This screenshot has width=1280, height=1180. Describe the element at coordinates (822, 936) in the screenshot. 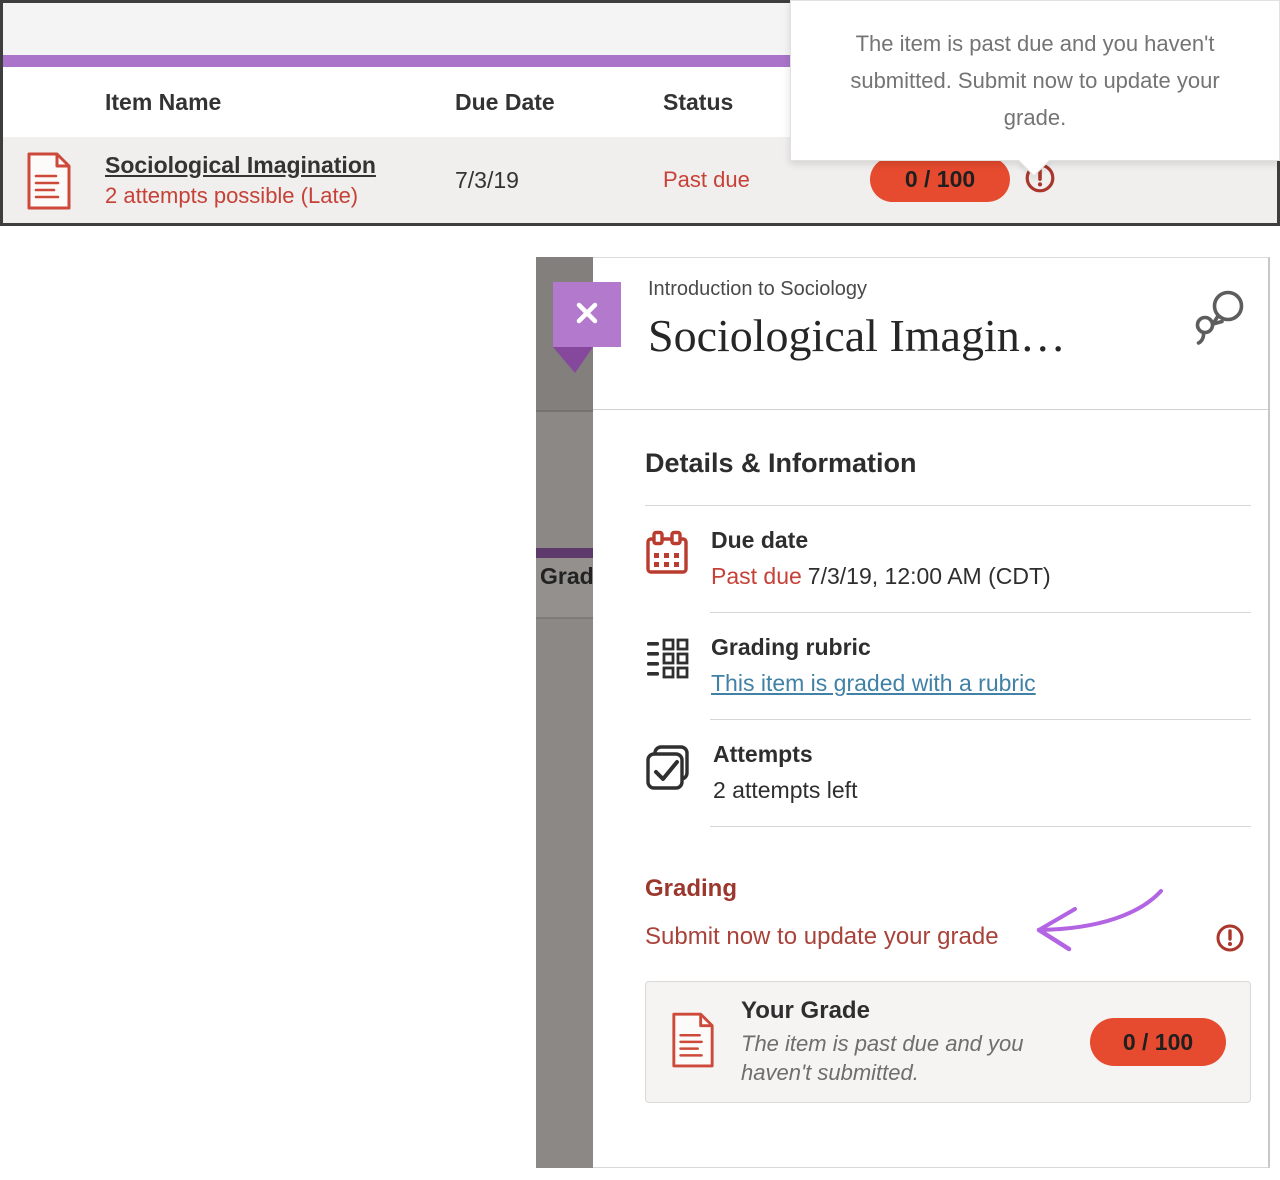

I see `submit-message: Submit now to update your grade` at that location.